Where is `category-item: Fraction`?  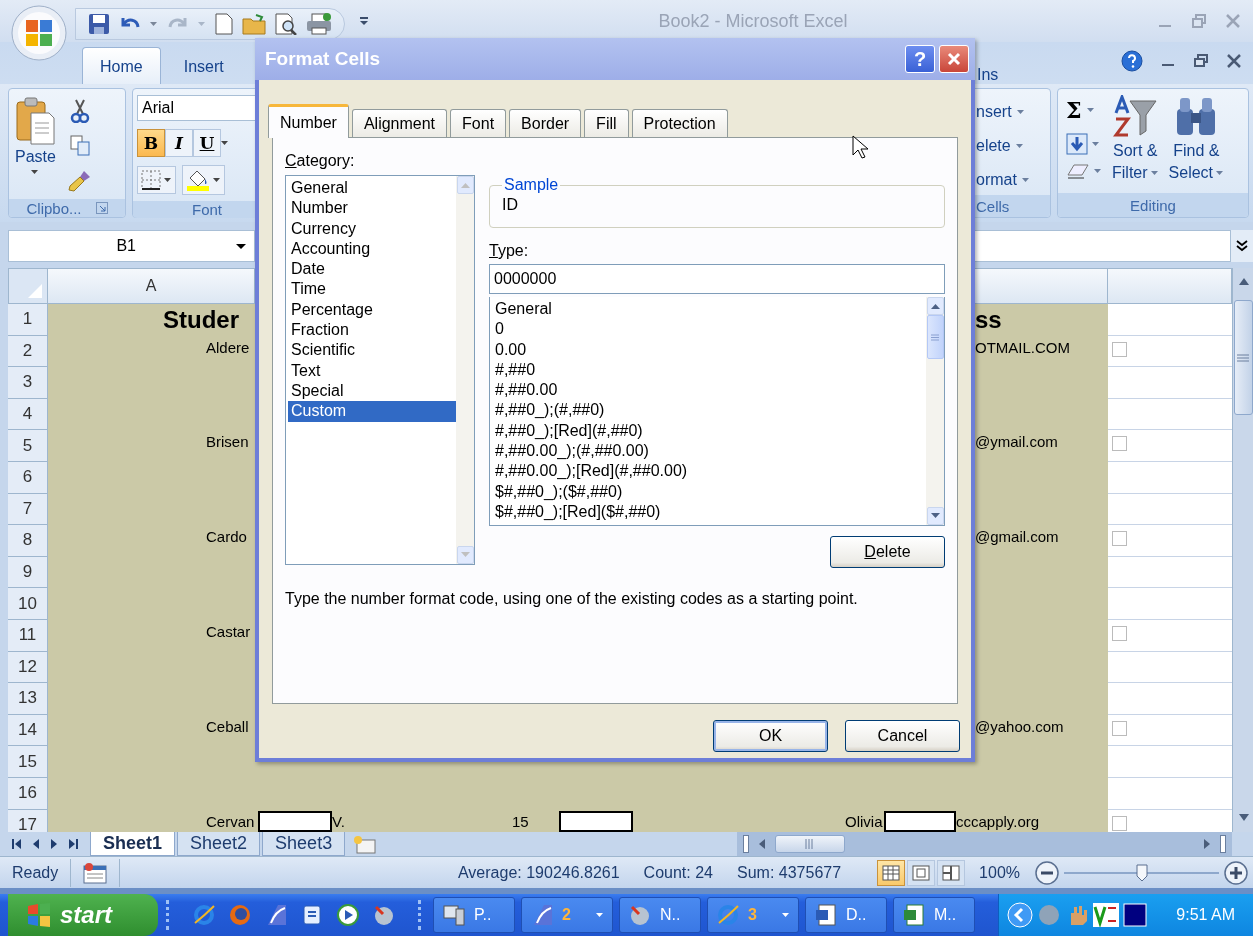 category-item: Fraction is located at coordinates (372, 330).